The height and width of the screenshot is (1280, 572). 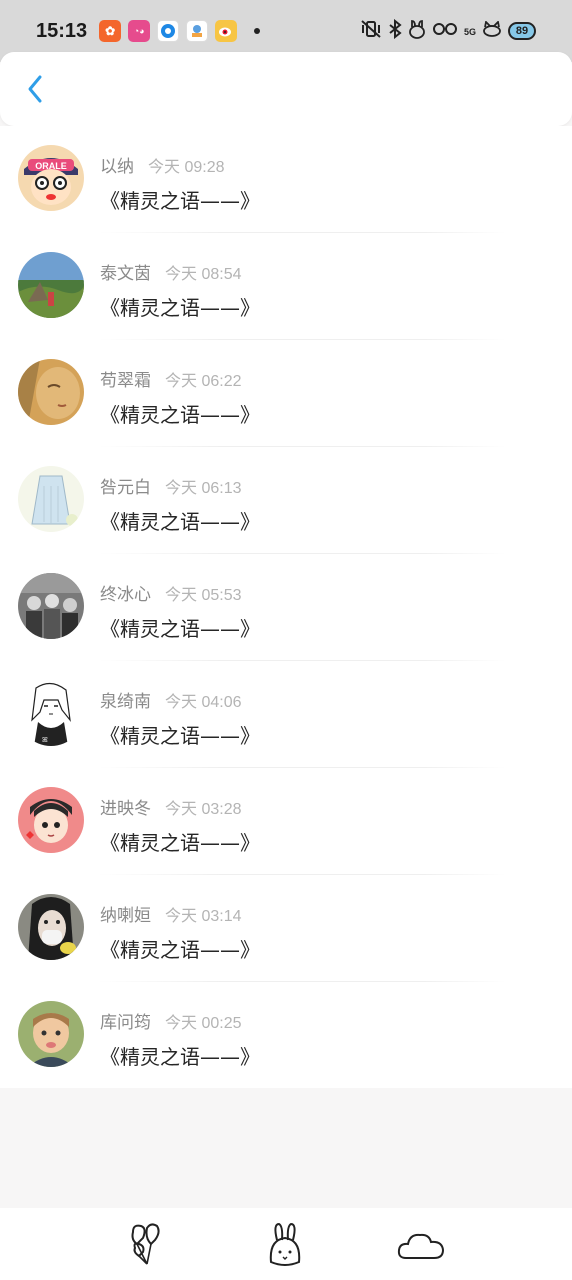 What do you see at coordinates (186, 167) in the screenshot?
I see `timestamp: 今天 09:28` at bounding box center [186, 167].